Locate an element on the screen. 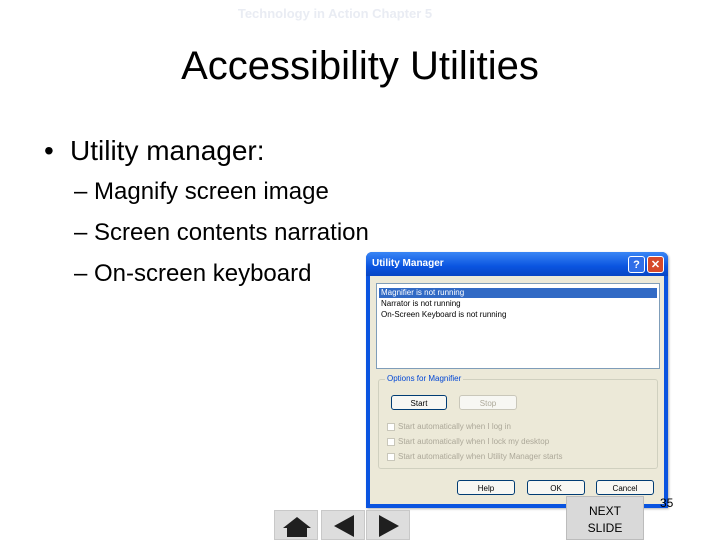 The image size is (720, 541). prev-button is located at coordinates (343, 525).